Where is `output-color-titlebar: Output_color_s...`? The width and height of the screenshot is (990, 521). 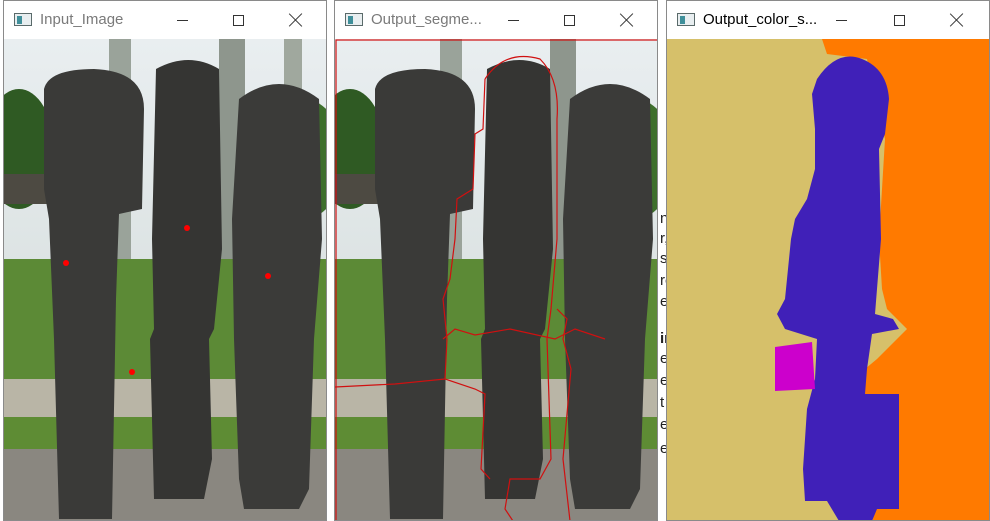 output-color-titlebar: Output_color_s... is located at coordinates (828, 19).